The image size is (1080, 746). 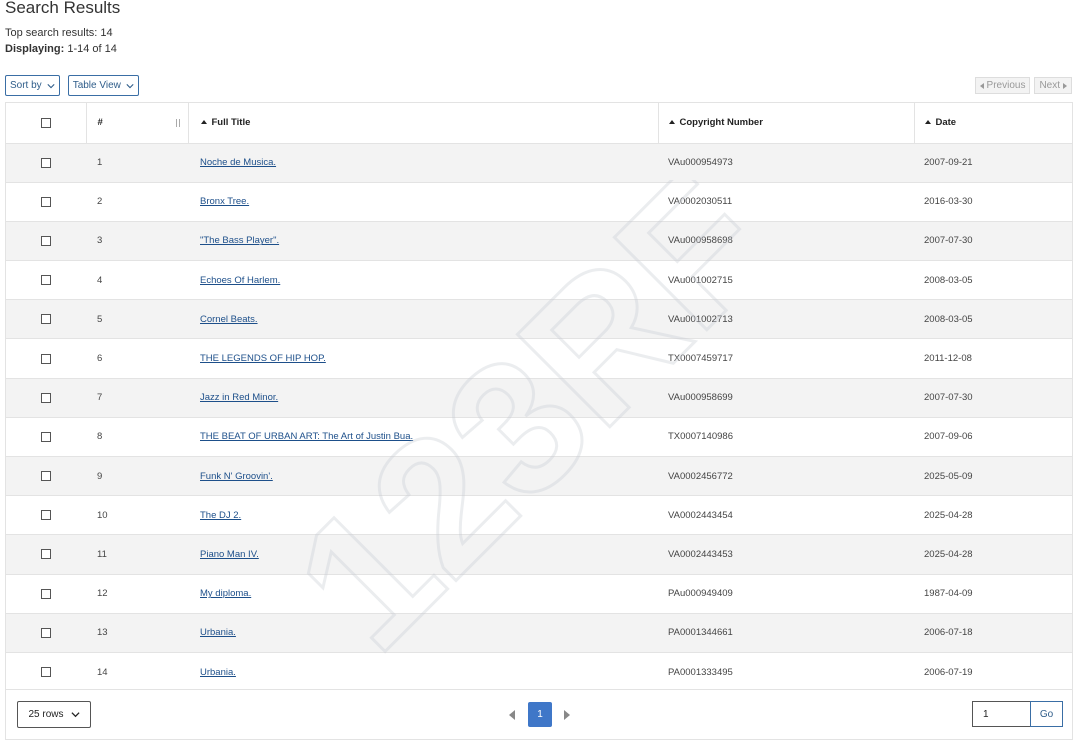 I want to click on row-date: 2007-09-06, so click(x=948, y=437).